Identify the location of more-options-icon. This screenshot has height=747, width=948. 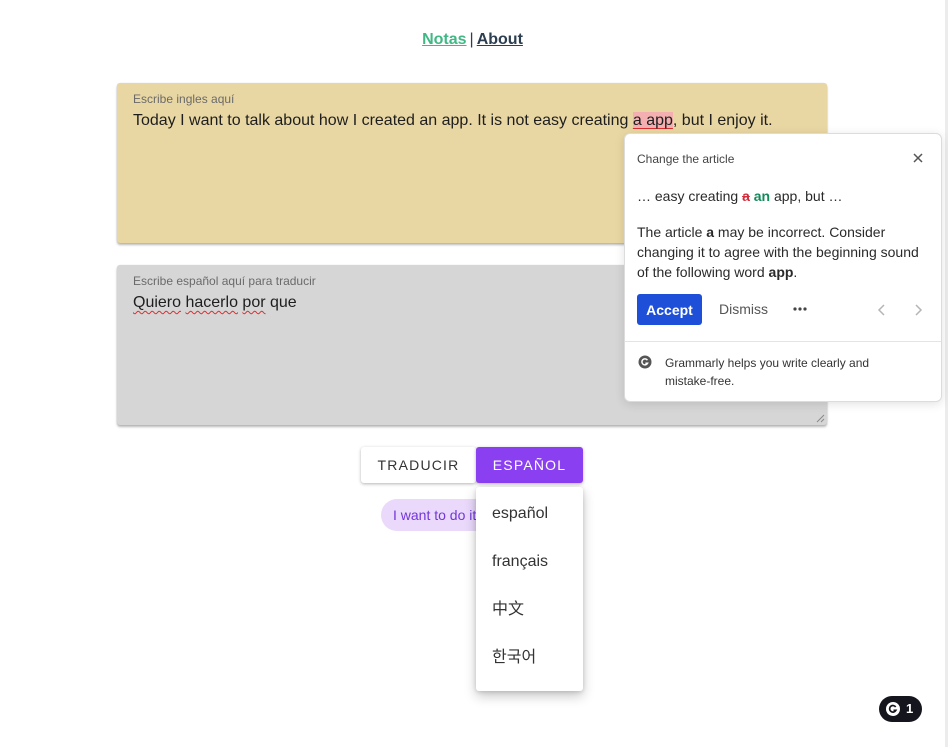
(800, 309).